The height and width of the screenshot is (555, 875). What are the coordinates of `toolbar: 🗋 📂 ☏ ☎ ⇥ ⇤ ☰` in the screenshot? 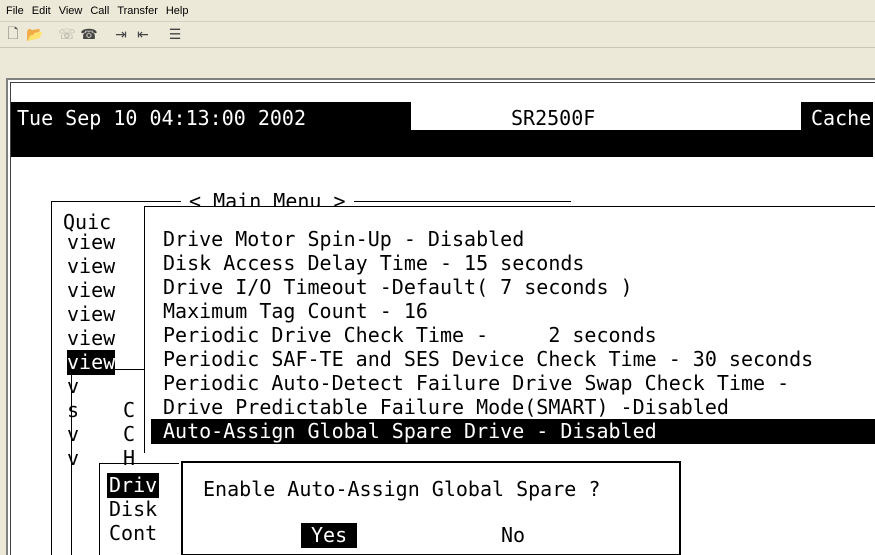 It's located at (437, 35).